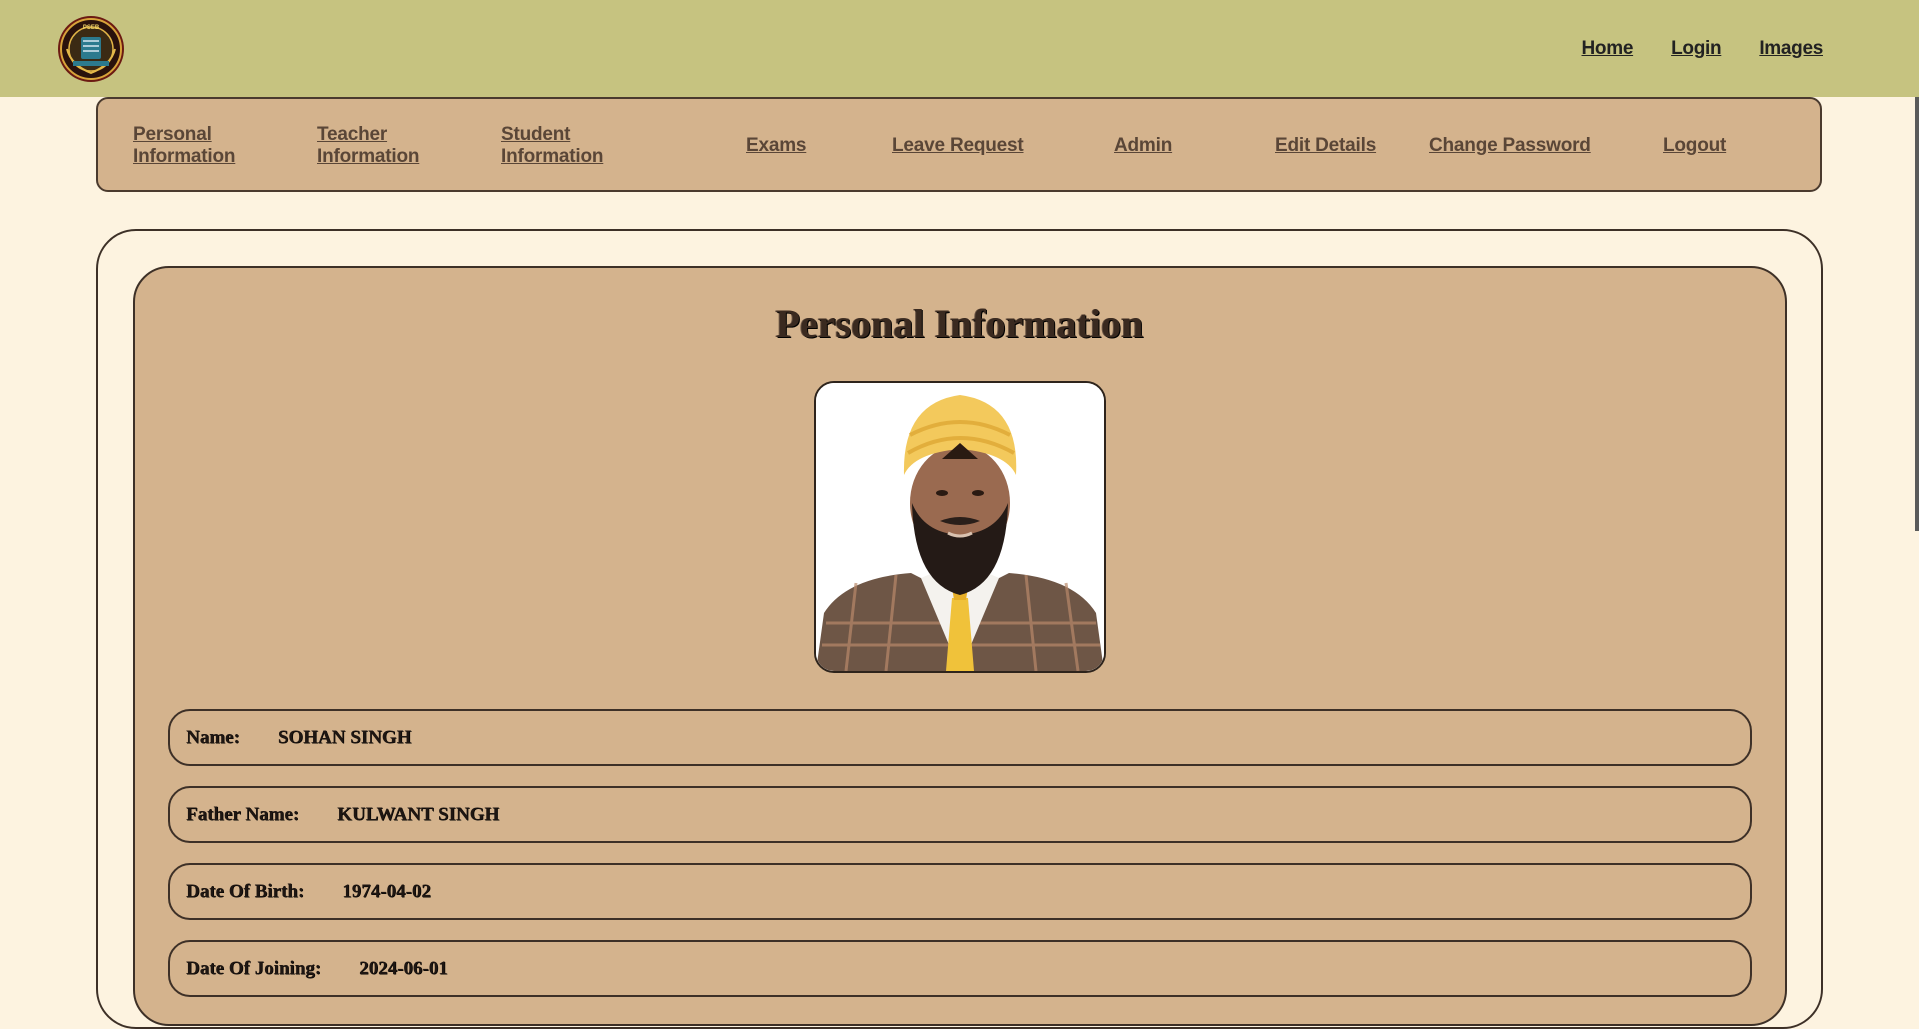  Describe the element at coordinates (776, 146) in the screenshot. I see `nav-exams: Exams` at that location.